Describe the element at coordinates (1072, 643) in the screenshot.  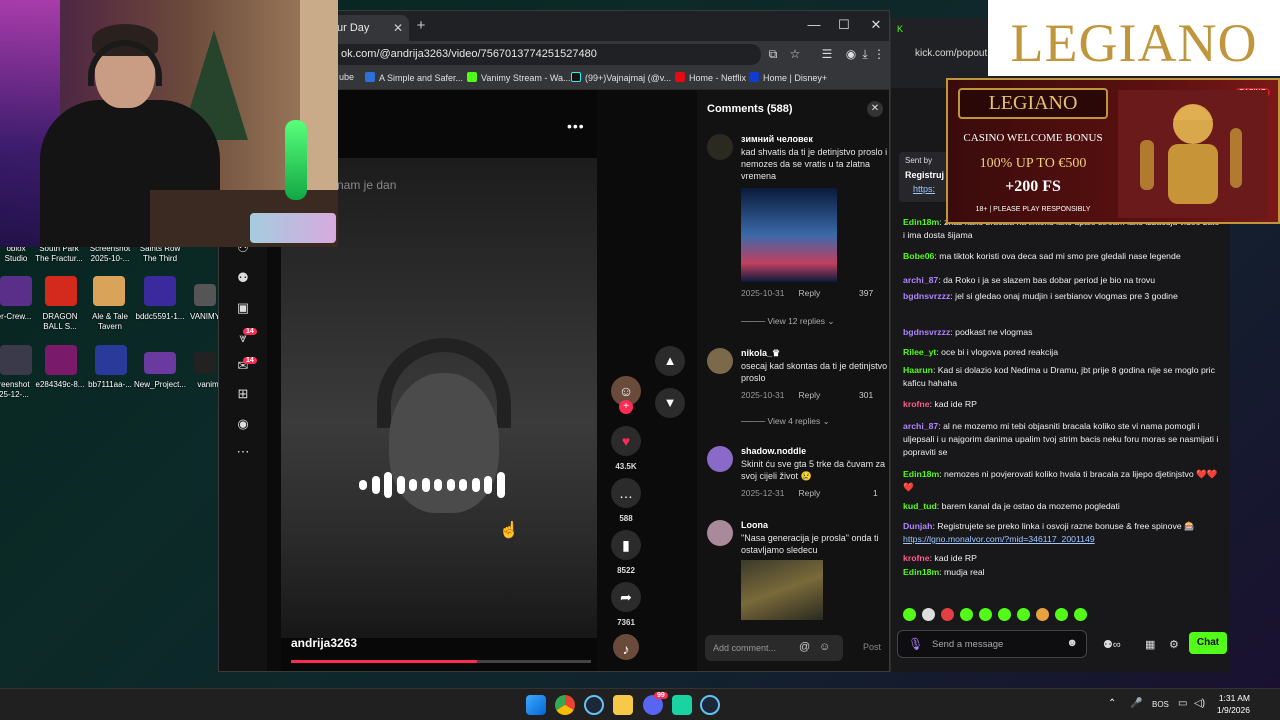
I see `emoji-icon: ☻` at that location.